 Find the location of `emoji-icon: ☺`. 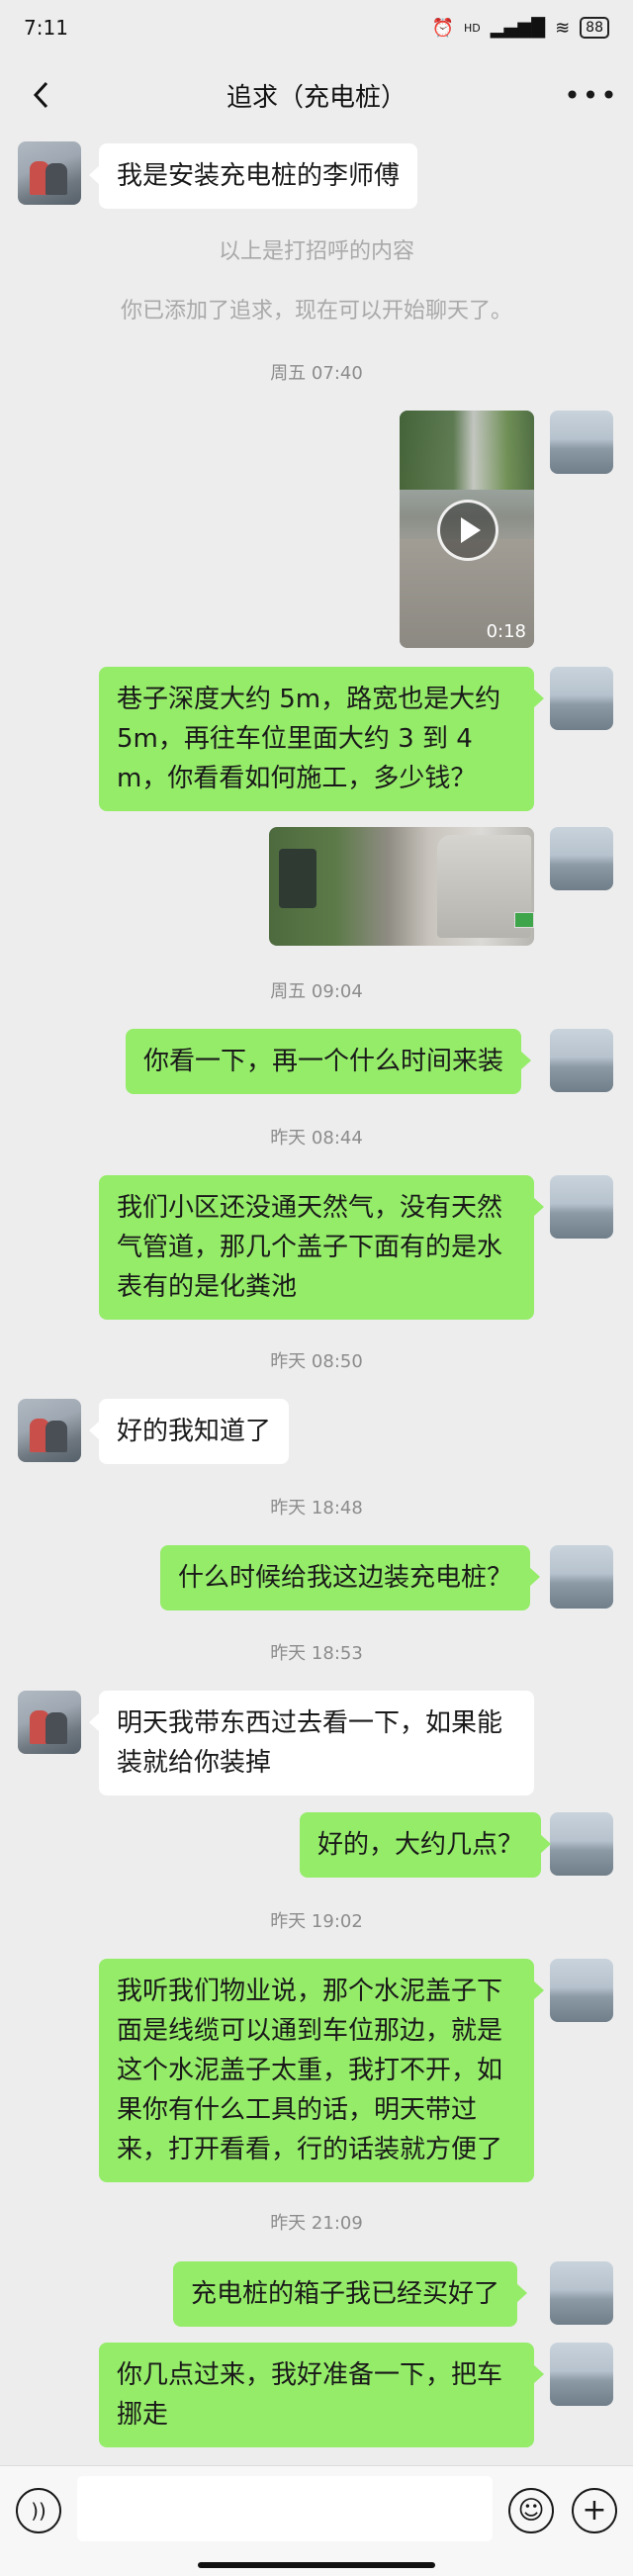

emoji-icon: ☺ is located at coordinates (531, 2511).